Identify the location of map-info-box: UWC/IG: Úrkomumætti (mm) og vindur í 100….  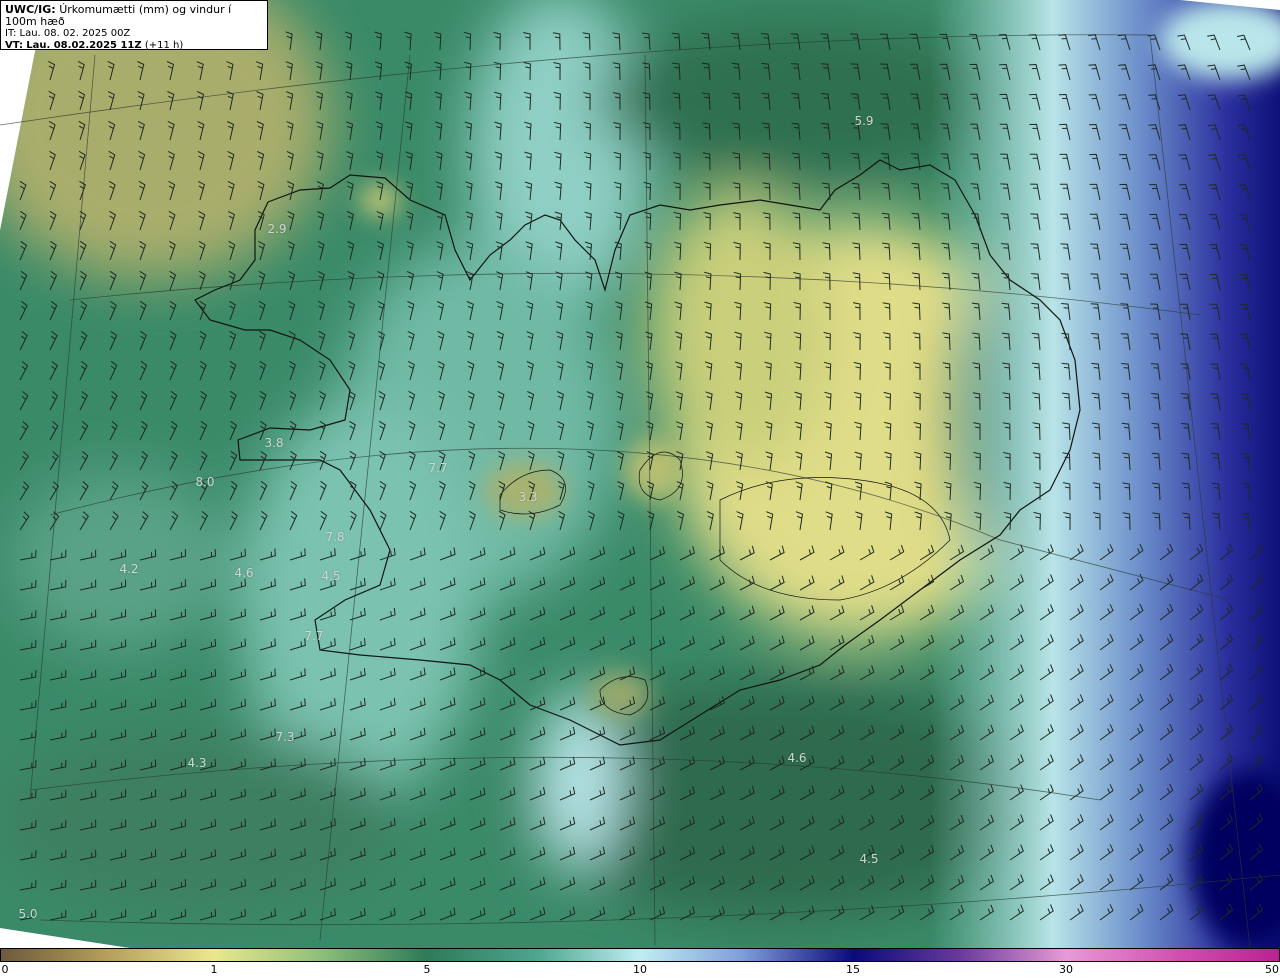
(134, 25).